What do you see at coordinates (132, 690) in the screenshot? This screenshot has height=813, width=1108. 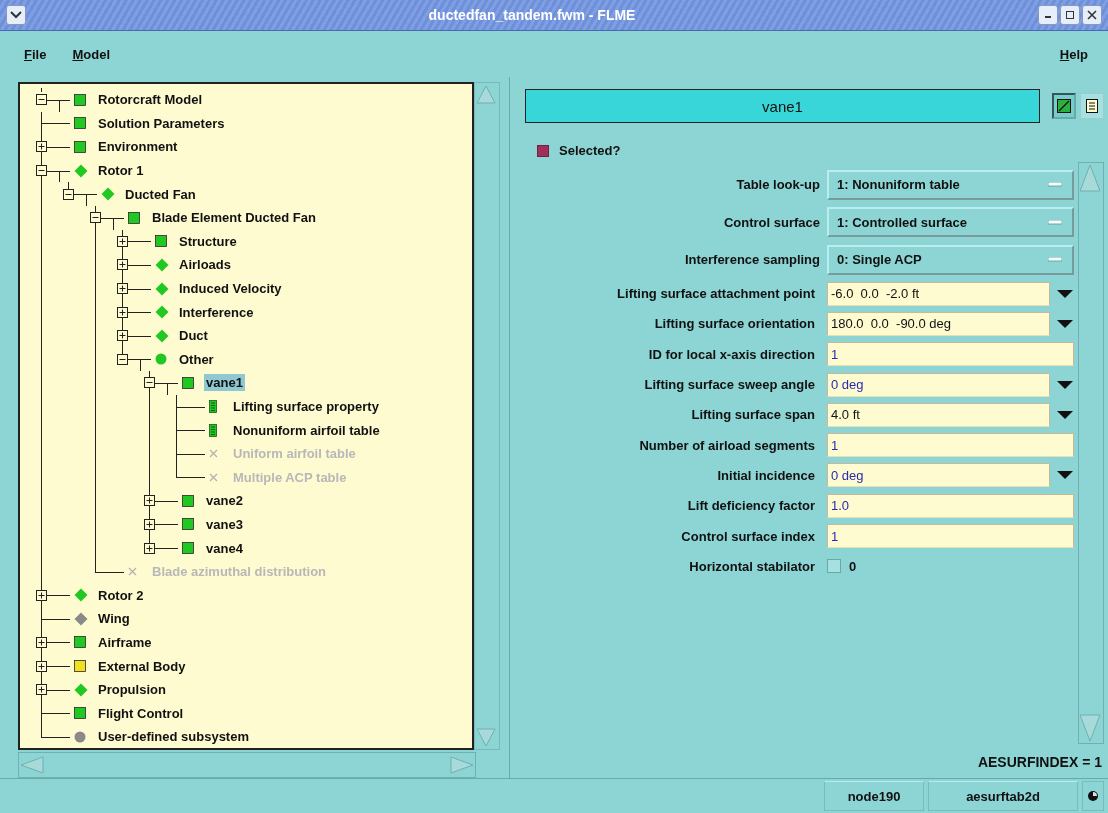 I see `tree-item: Propulsion` at bounding box center [132, 690].